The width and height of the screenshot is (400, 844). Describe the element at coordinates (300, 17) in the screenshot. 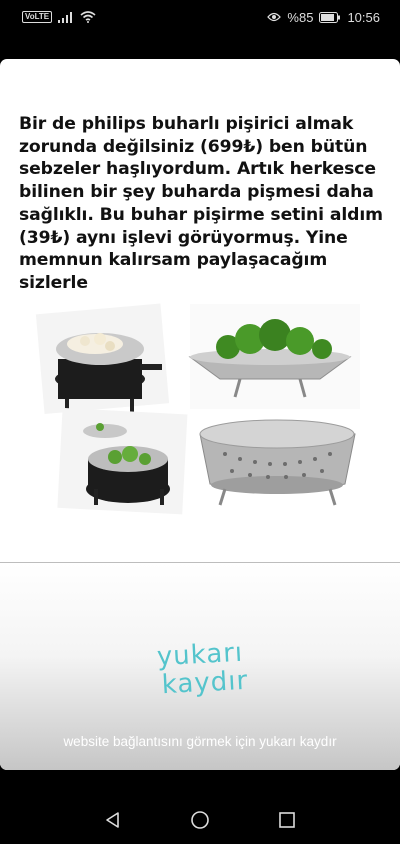

I see `battery-percent: %85` at that location.